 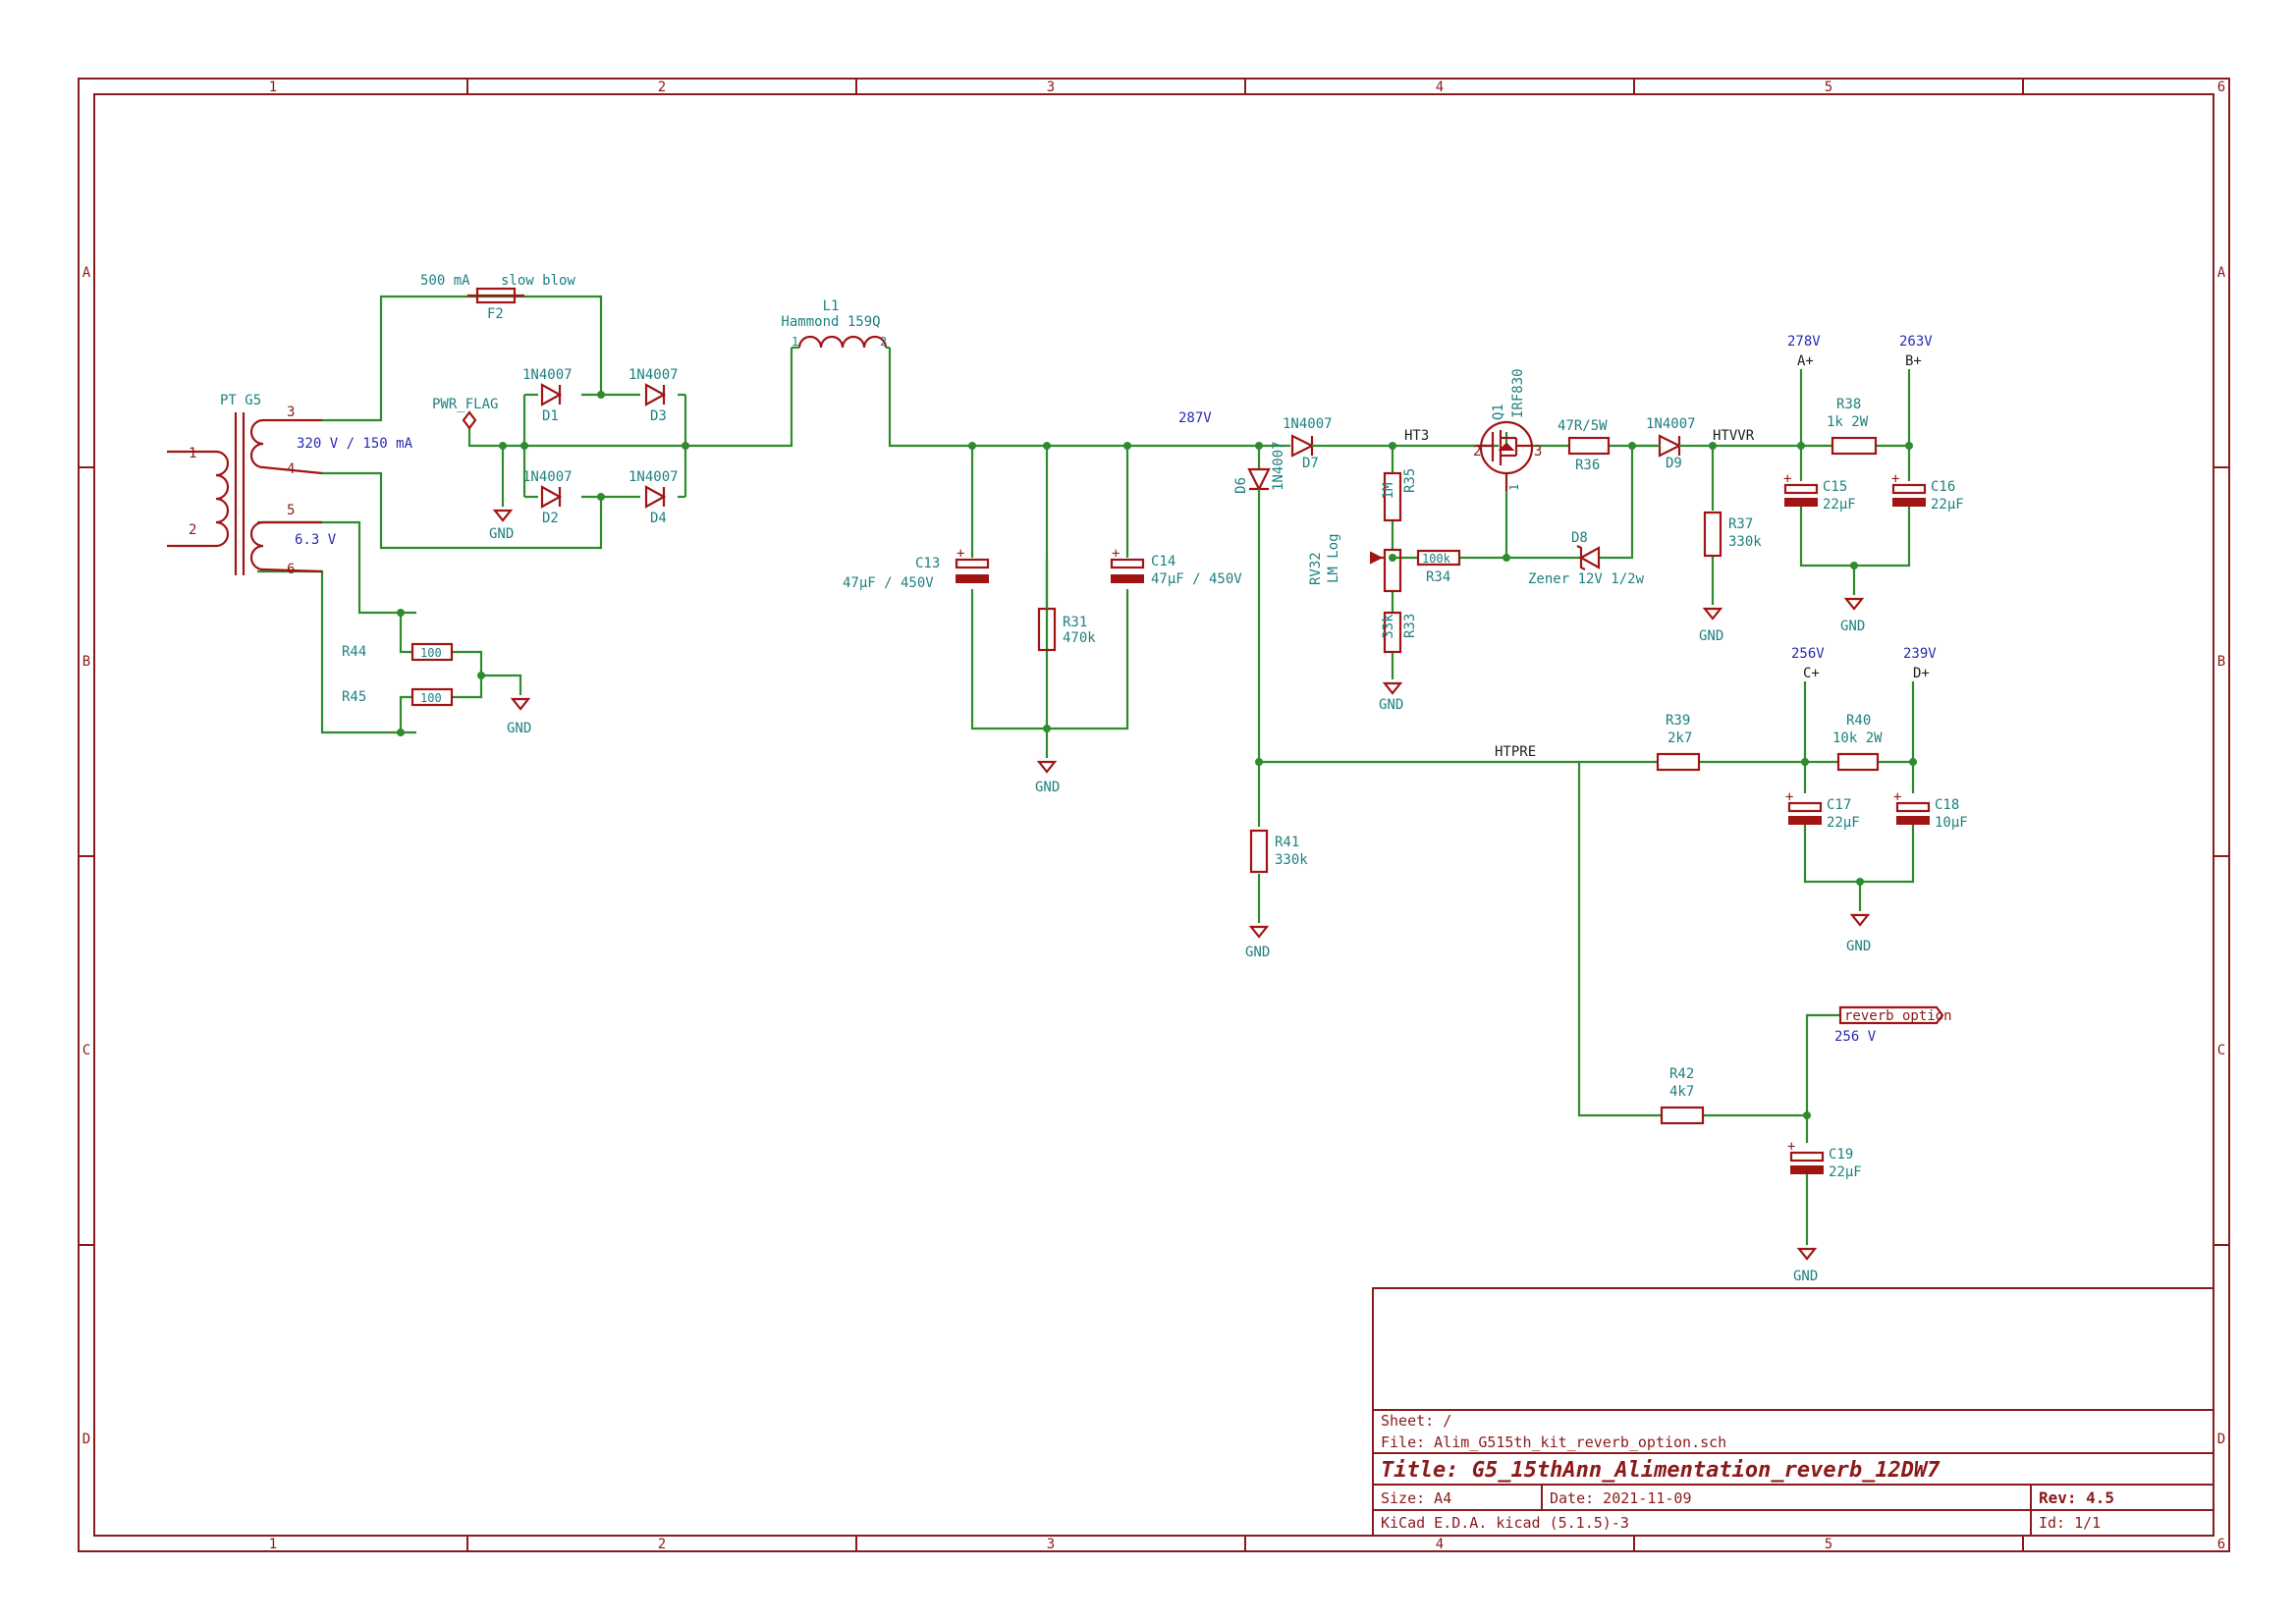 I want to click on svg-text: 239V, so click(x=1920, y=654).